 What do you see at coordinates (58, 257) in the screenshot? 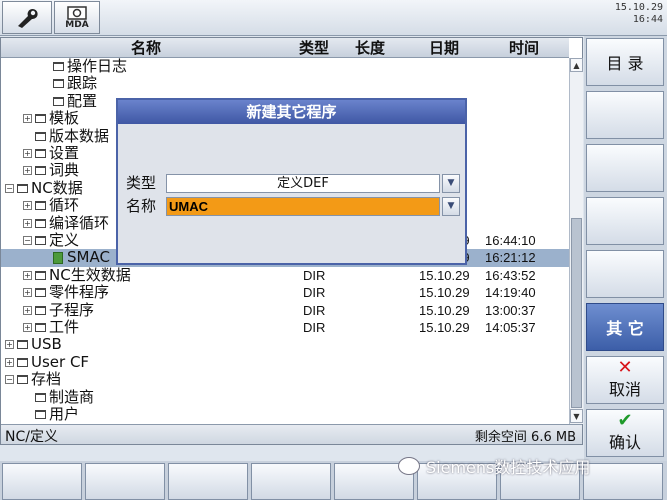
I see `file-icon` at bounding box center [58, 257].